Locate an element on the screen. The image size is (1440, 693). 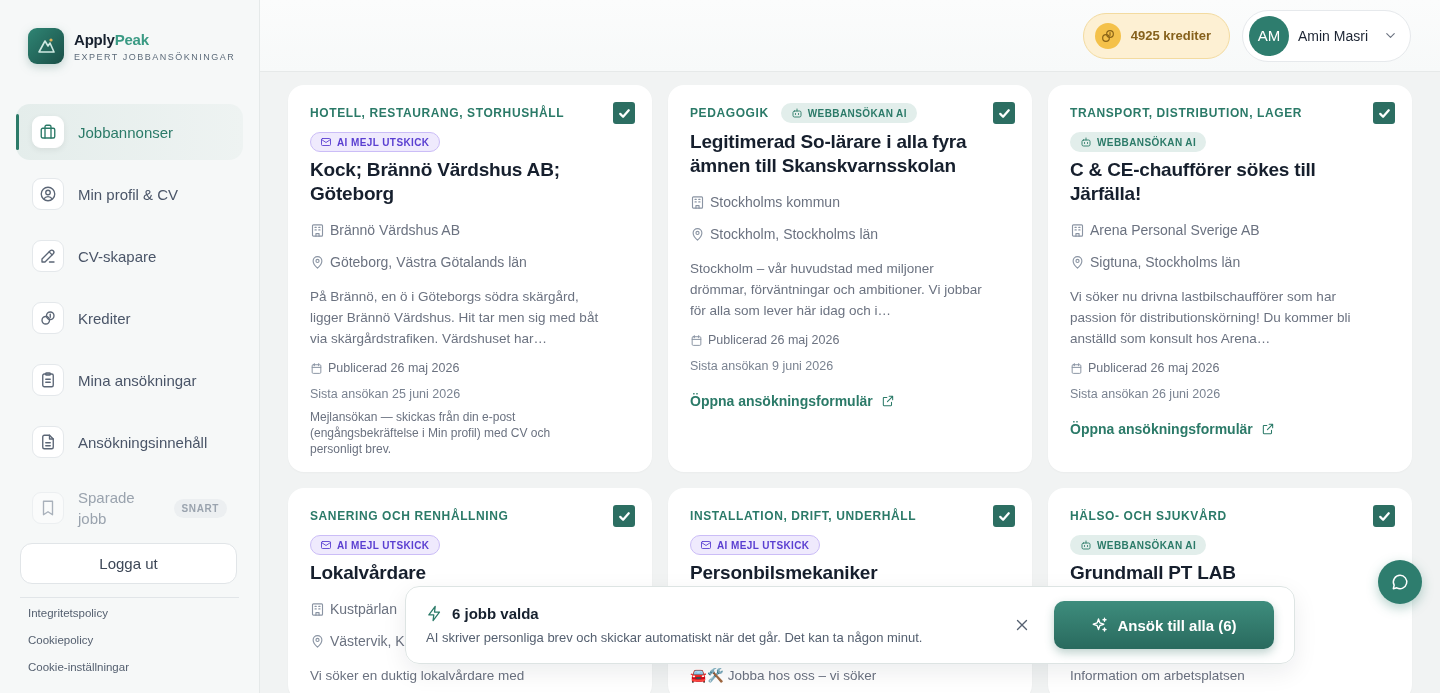
job-title: Personbilsmekaniker is located at coordinates (784, 573).